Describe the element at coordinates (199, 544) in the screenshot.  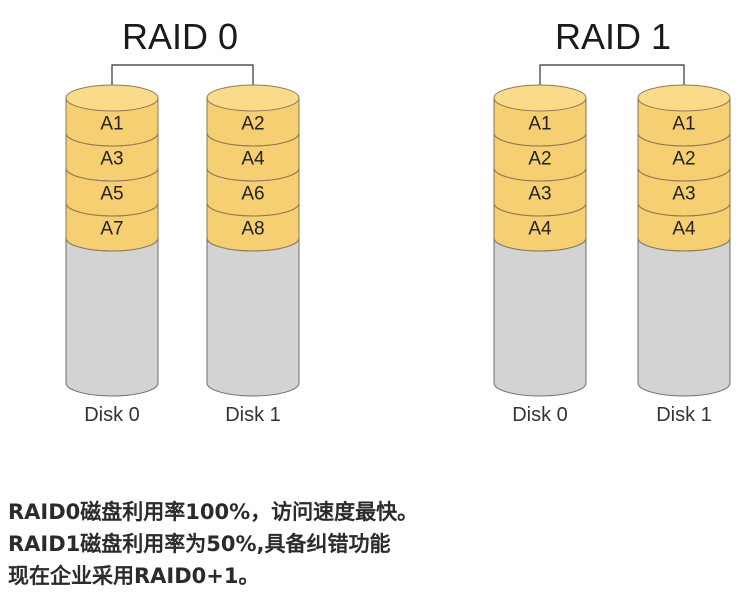
I see `note-raid1: RAID1磁盘利用率为50%,具备纠错功能` at that location.